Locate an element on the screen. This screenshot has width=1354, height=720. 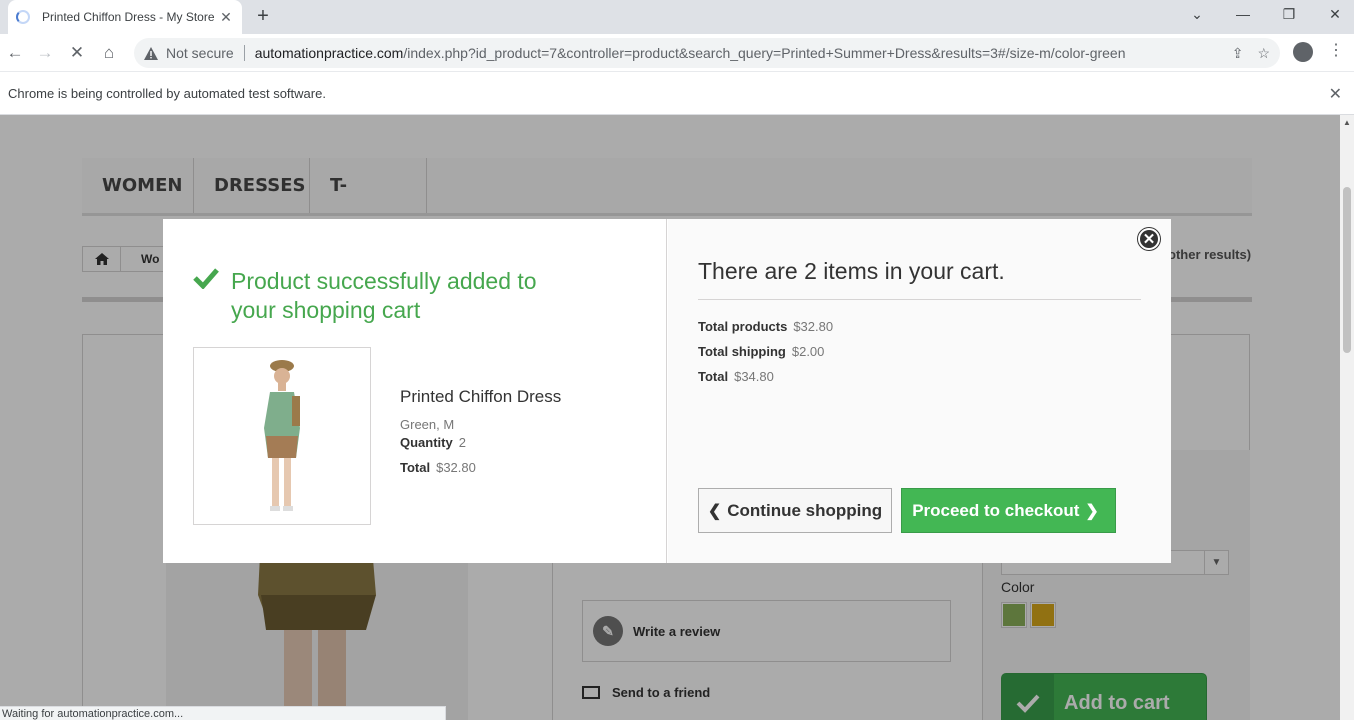
new-tab-button: + is located at coordinates (263, 17).